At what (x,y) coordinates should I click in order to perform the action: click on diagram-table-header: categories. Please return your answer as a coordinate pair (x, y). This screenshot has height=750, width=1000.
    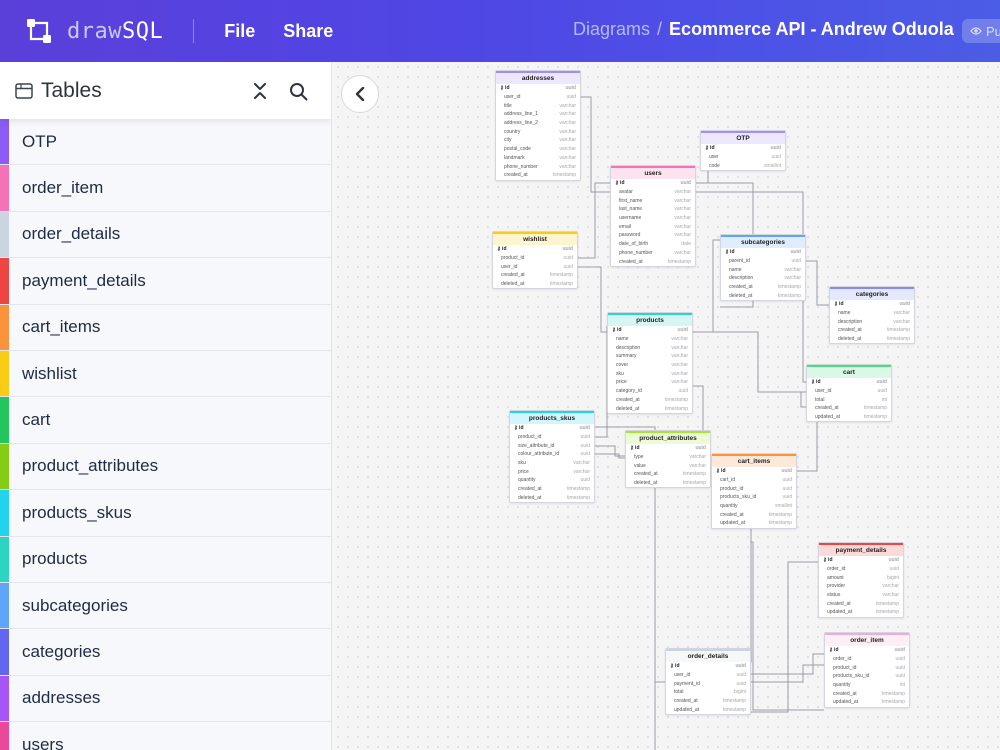
    Looking at the image, I should click on (872, 293).